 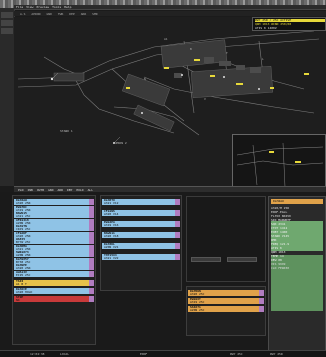 What do you see at coordinates (54, 221) in the screenshot?
I see `flight-strip: AFR1418 A20N 25R` at bounding box center [54, 221].